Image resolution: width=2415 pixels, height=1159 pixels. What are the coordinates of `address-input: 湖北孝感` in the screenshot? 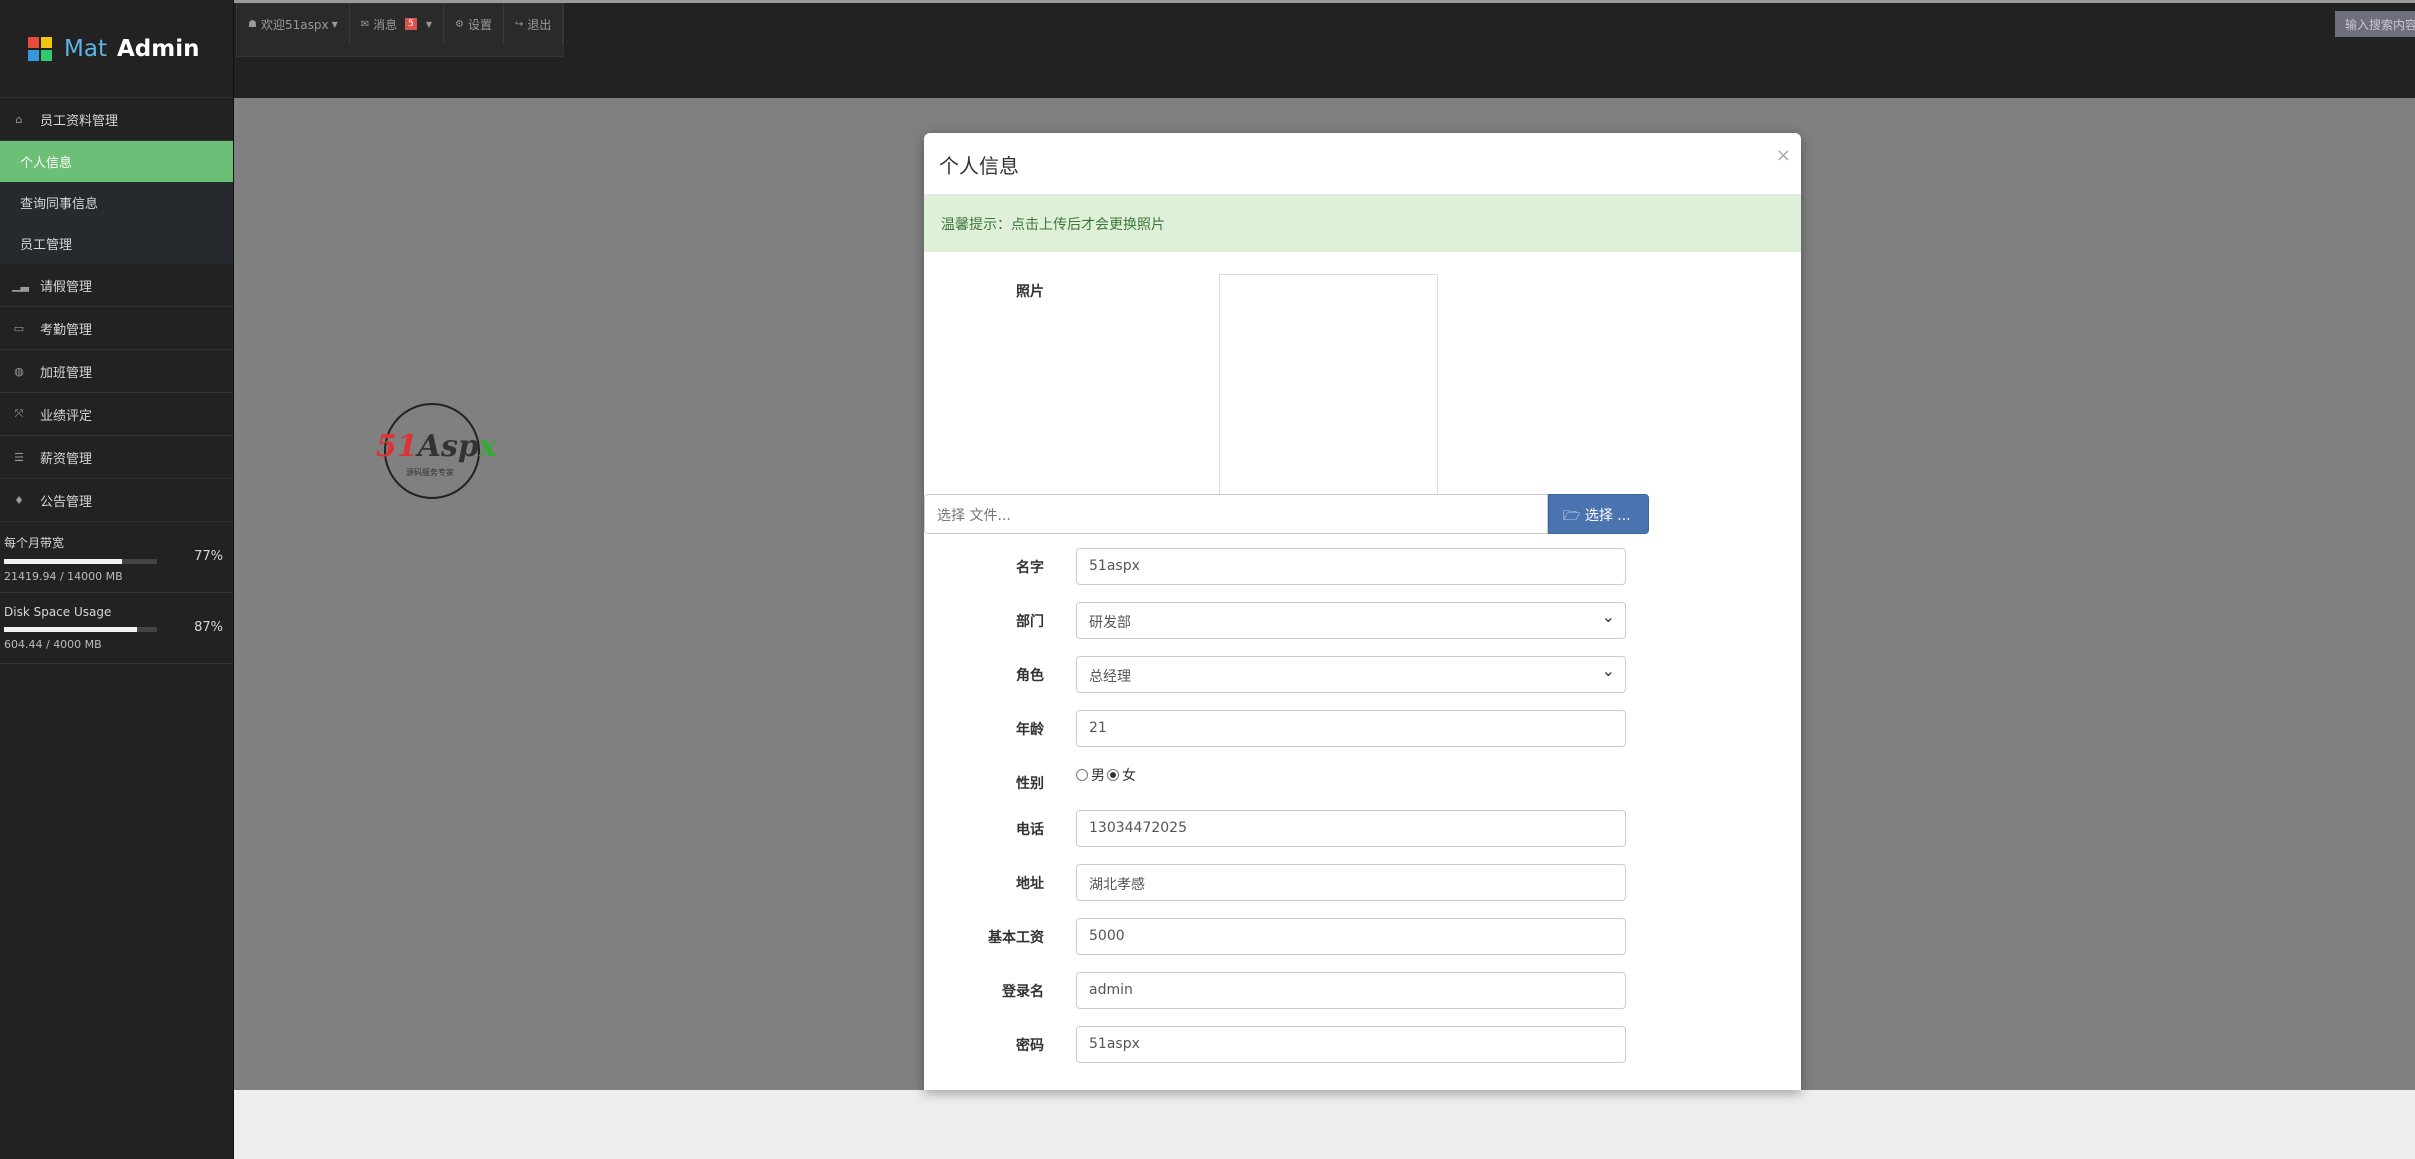 It's located at (1351, 882).